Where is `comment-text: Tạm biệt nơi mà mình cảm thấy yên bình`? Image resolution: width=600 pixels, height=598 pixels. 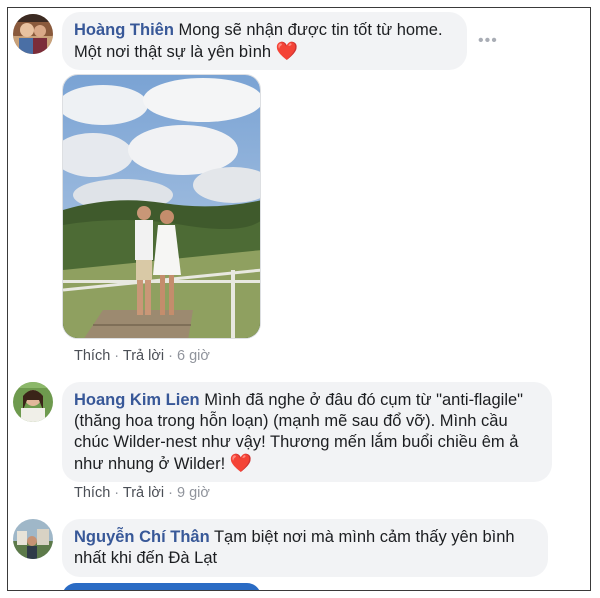
comment-text: Tạm biệt nơi mà mình cảm thấy yên bình is located at coordinates (364, 537).